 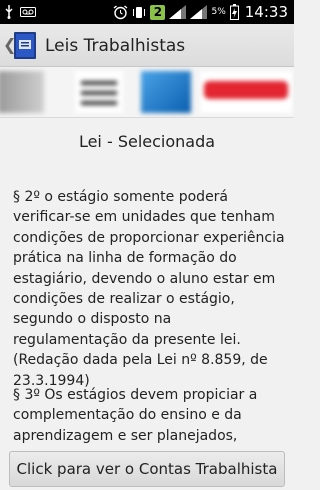 What do you see at coordinates (147, 469) in the screenshot?
I see `contas-trabalhista-button: Click para ver o Contas Trabalhista` at bounding box center [147, 469].